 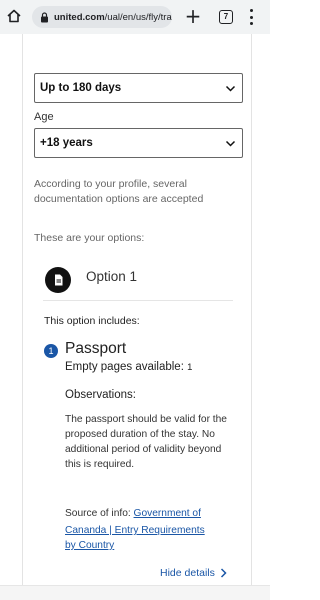 What do you see at coordinates (51, 351) in the screenshot?
I see `item-number-badge: 1` at bounding box center [51, 351].